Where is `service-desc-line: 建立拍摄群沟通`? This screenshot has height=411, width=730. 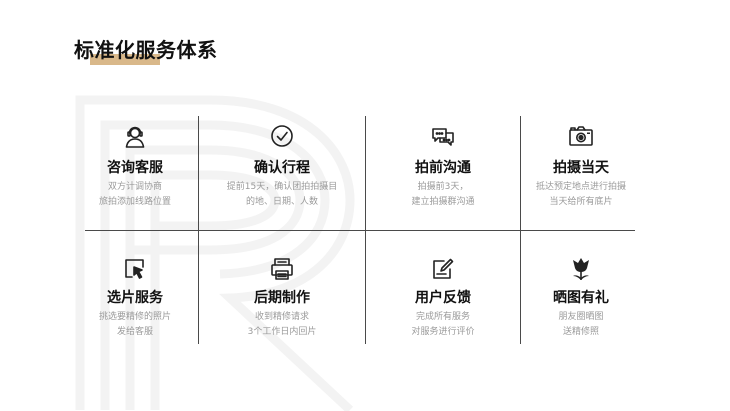 service-desc-line: 建立拍摄群沟通 is located at coordinates (443, 202).